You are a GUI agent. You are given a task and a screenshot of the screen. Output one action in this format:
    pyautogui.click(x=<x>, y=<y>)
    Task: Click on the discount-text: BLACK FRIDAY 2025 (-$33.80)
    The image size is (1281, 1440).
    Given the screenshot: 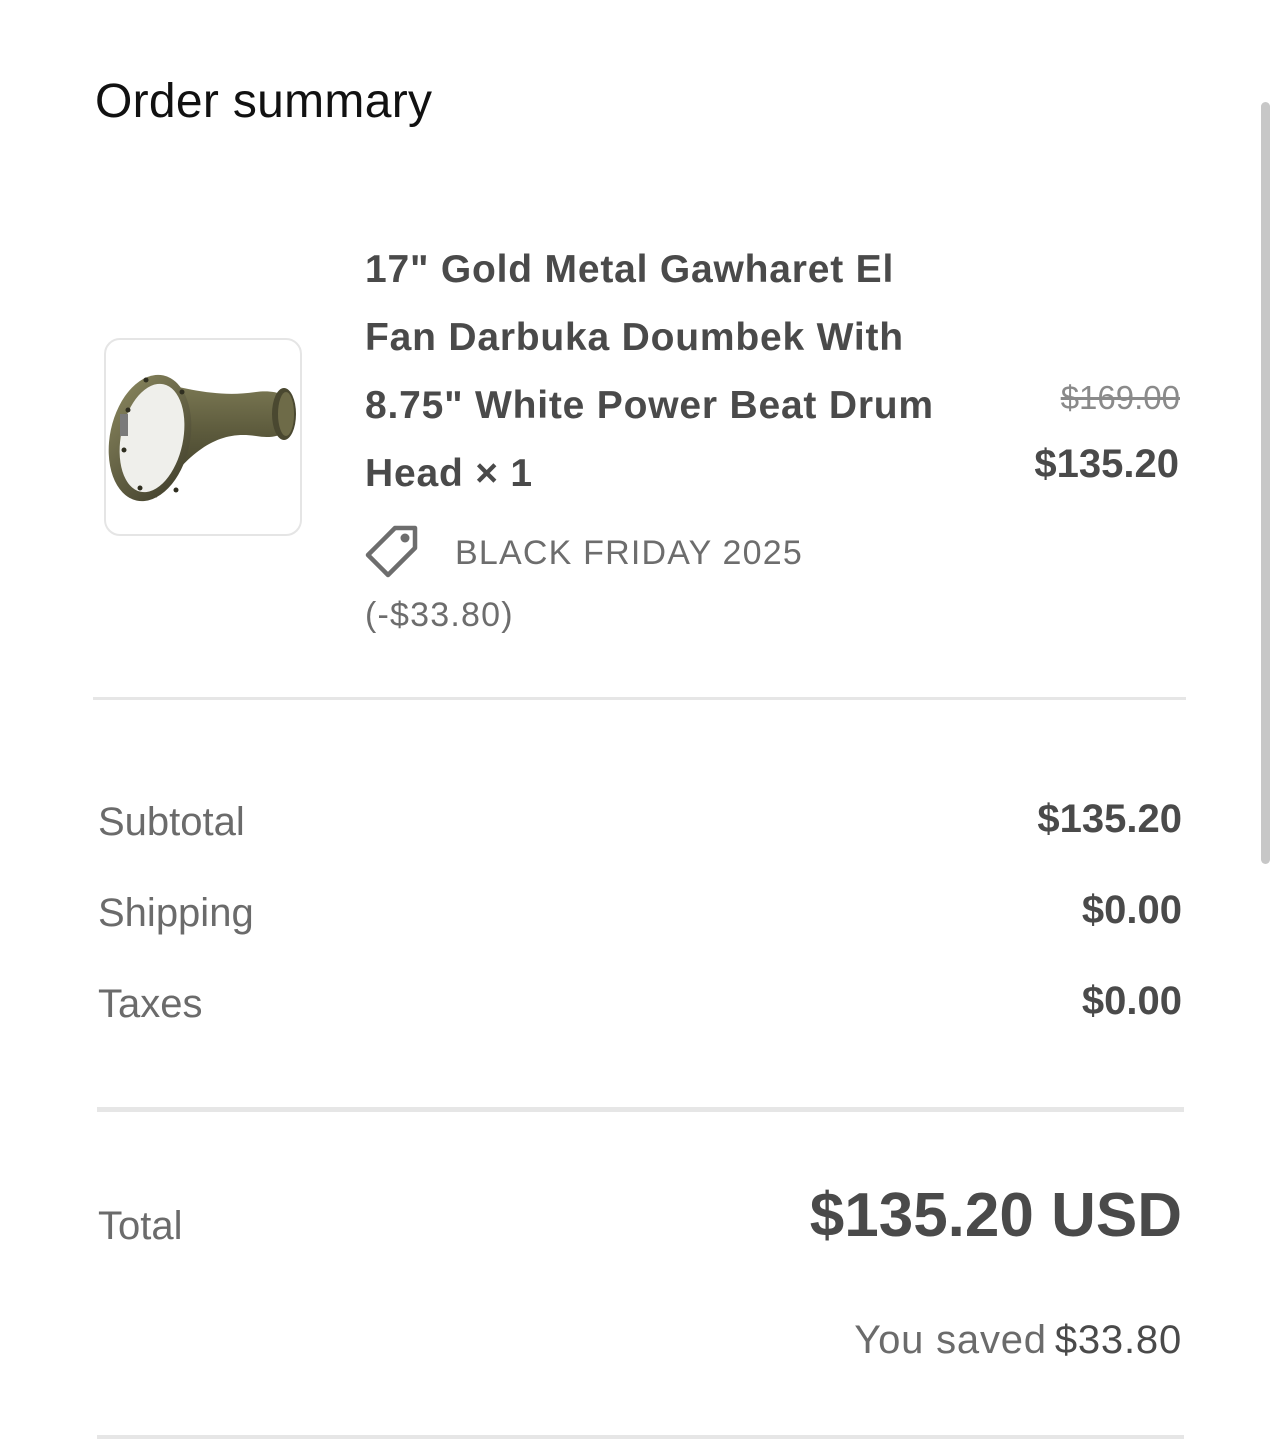 What is the action you would take?
    pyautogui.click(x=584, y=584)
    